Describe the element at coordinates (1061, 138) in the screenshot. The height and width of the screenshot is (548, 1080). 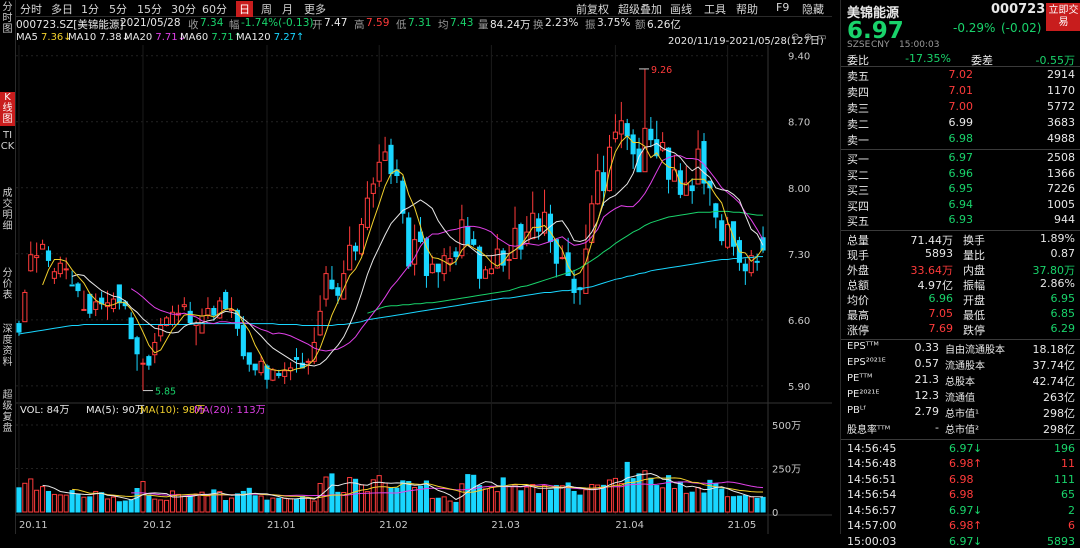
I see `ask-volume: 4988` at that location.